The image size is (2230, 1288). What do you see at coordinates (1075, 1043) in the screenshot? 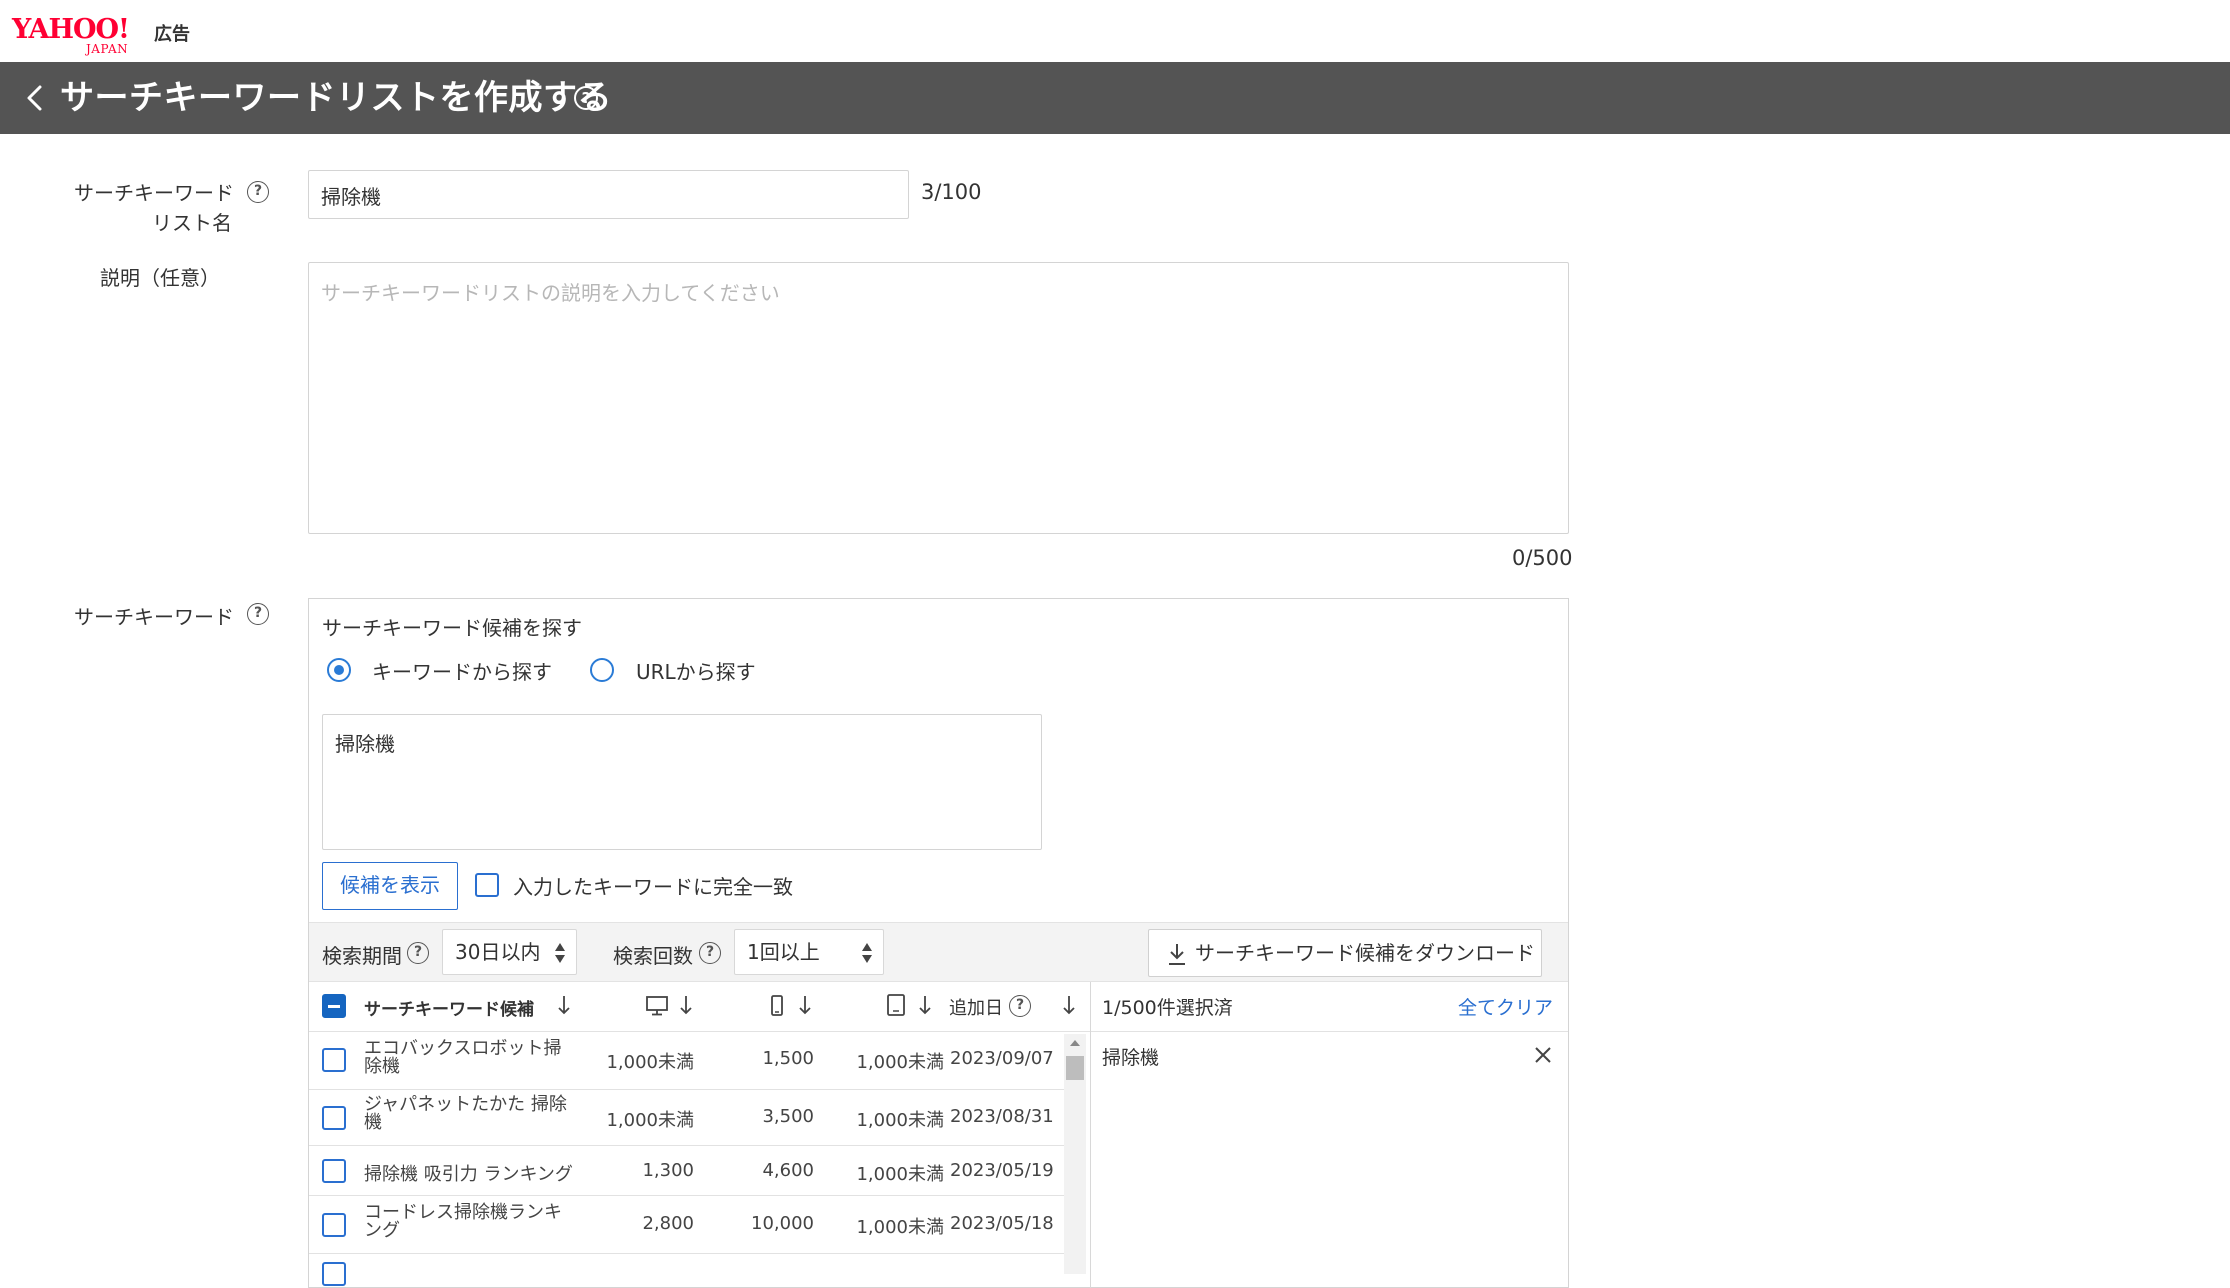
I see `scroll-up-arrow-icon` at bounding box center [1075, 1043].